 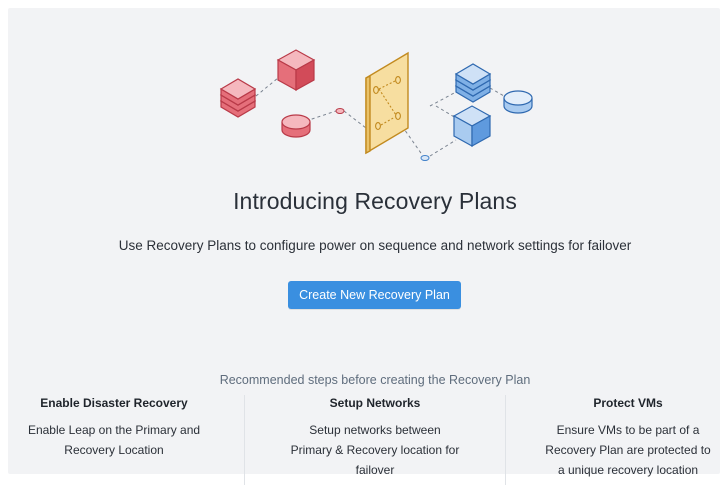 What do you see at coordinates (375, 201) in the screenshot?
I see `page-title: Introducing Recovery Plans` at bounding box center [375, 201].